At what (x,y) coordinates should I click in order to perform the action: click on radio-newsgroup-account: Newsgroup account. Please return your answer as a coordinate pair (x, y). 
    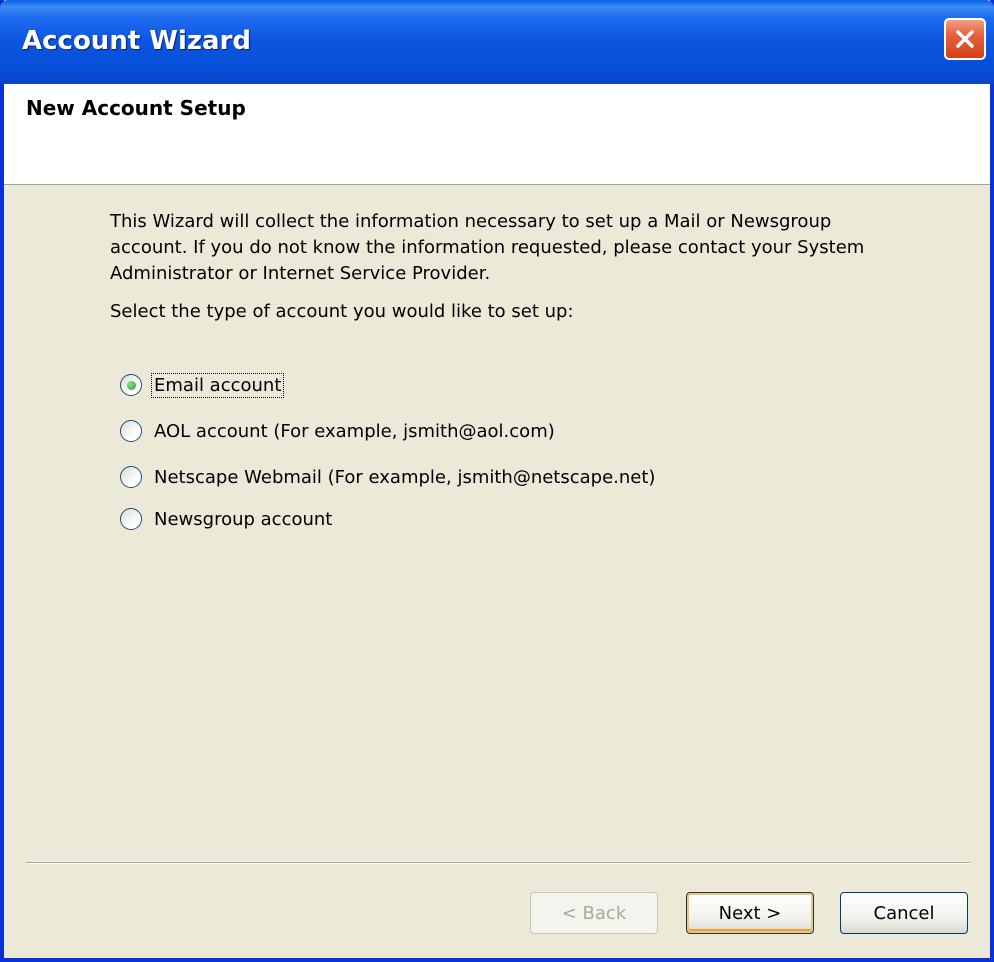
    Looking at the image, I should click on (227, 519).